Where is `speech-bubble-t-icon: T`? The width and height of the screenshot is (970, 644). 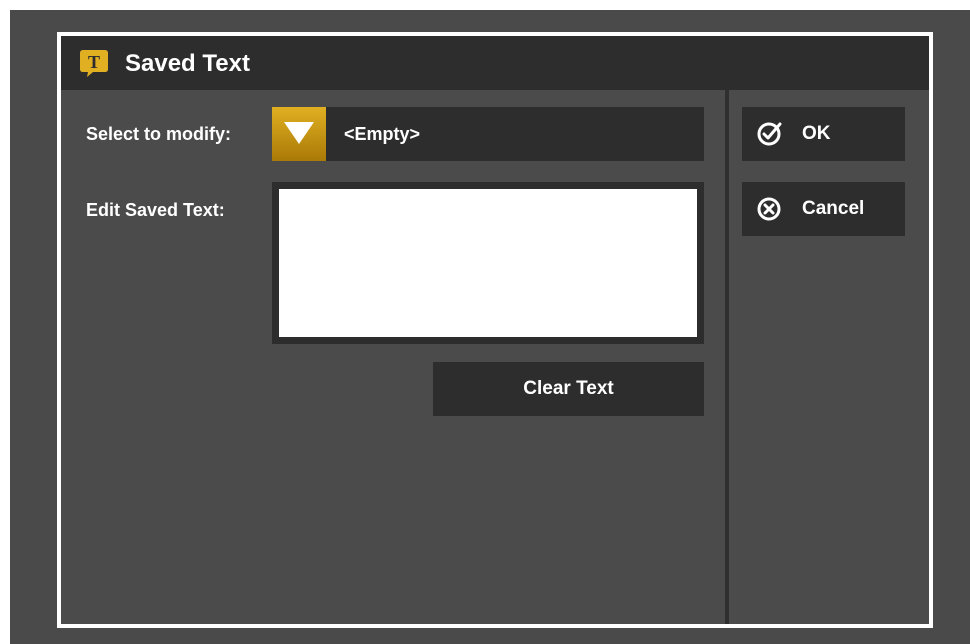 speech-bubble-t-icon: T is located at coordinates (94, 63).